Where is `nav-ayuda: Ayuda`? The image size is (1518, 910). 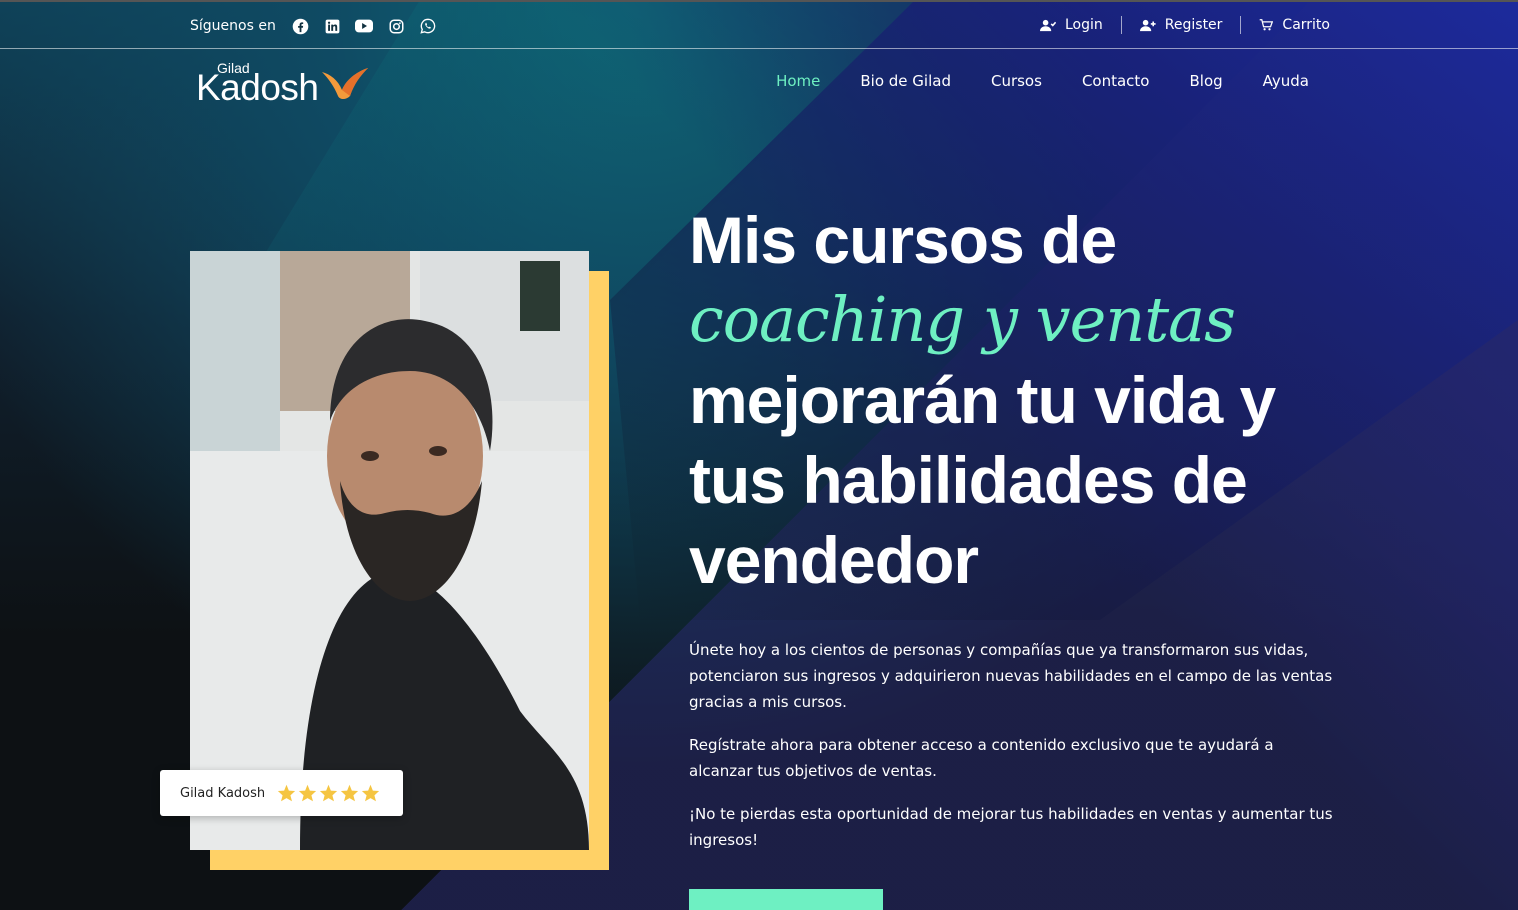
nav-ayuda: Ayuda is located at coordinates (1286, 81).